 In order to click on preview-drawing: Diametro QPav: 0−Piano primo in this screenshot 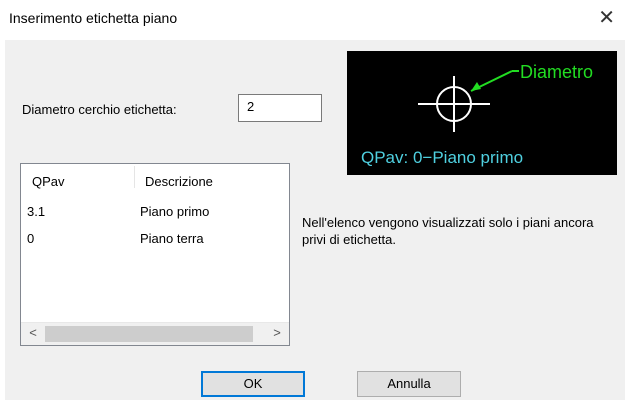, I will do `click(477, 114)`.